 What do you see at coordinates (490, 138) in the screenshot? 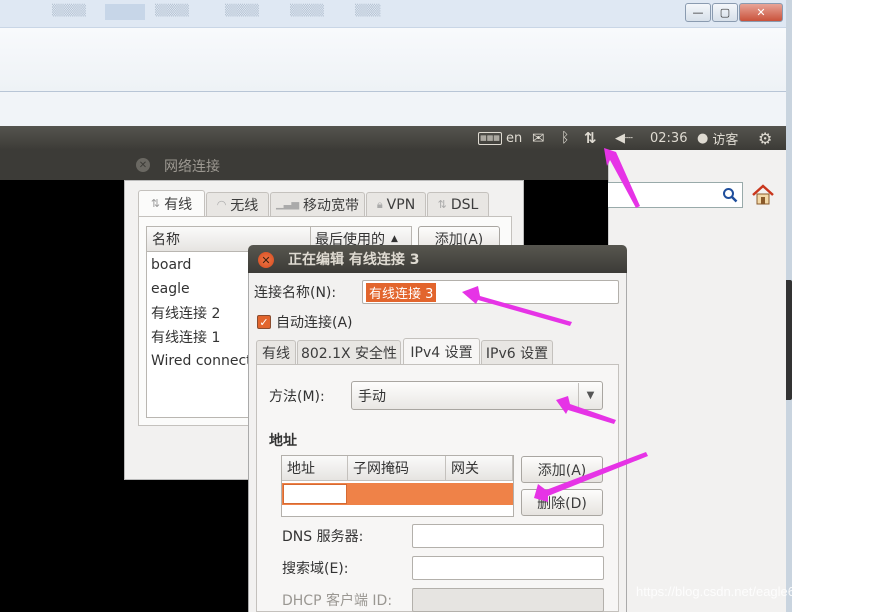
I see `keyboard-icon: ▦▦▦` at bounding box center [490, 138].